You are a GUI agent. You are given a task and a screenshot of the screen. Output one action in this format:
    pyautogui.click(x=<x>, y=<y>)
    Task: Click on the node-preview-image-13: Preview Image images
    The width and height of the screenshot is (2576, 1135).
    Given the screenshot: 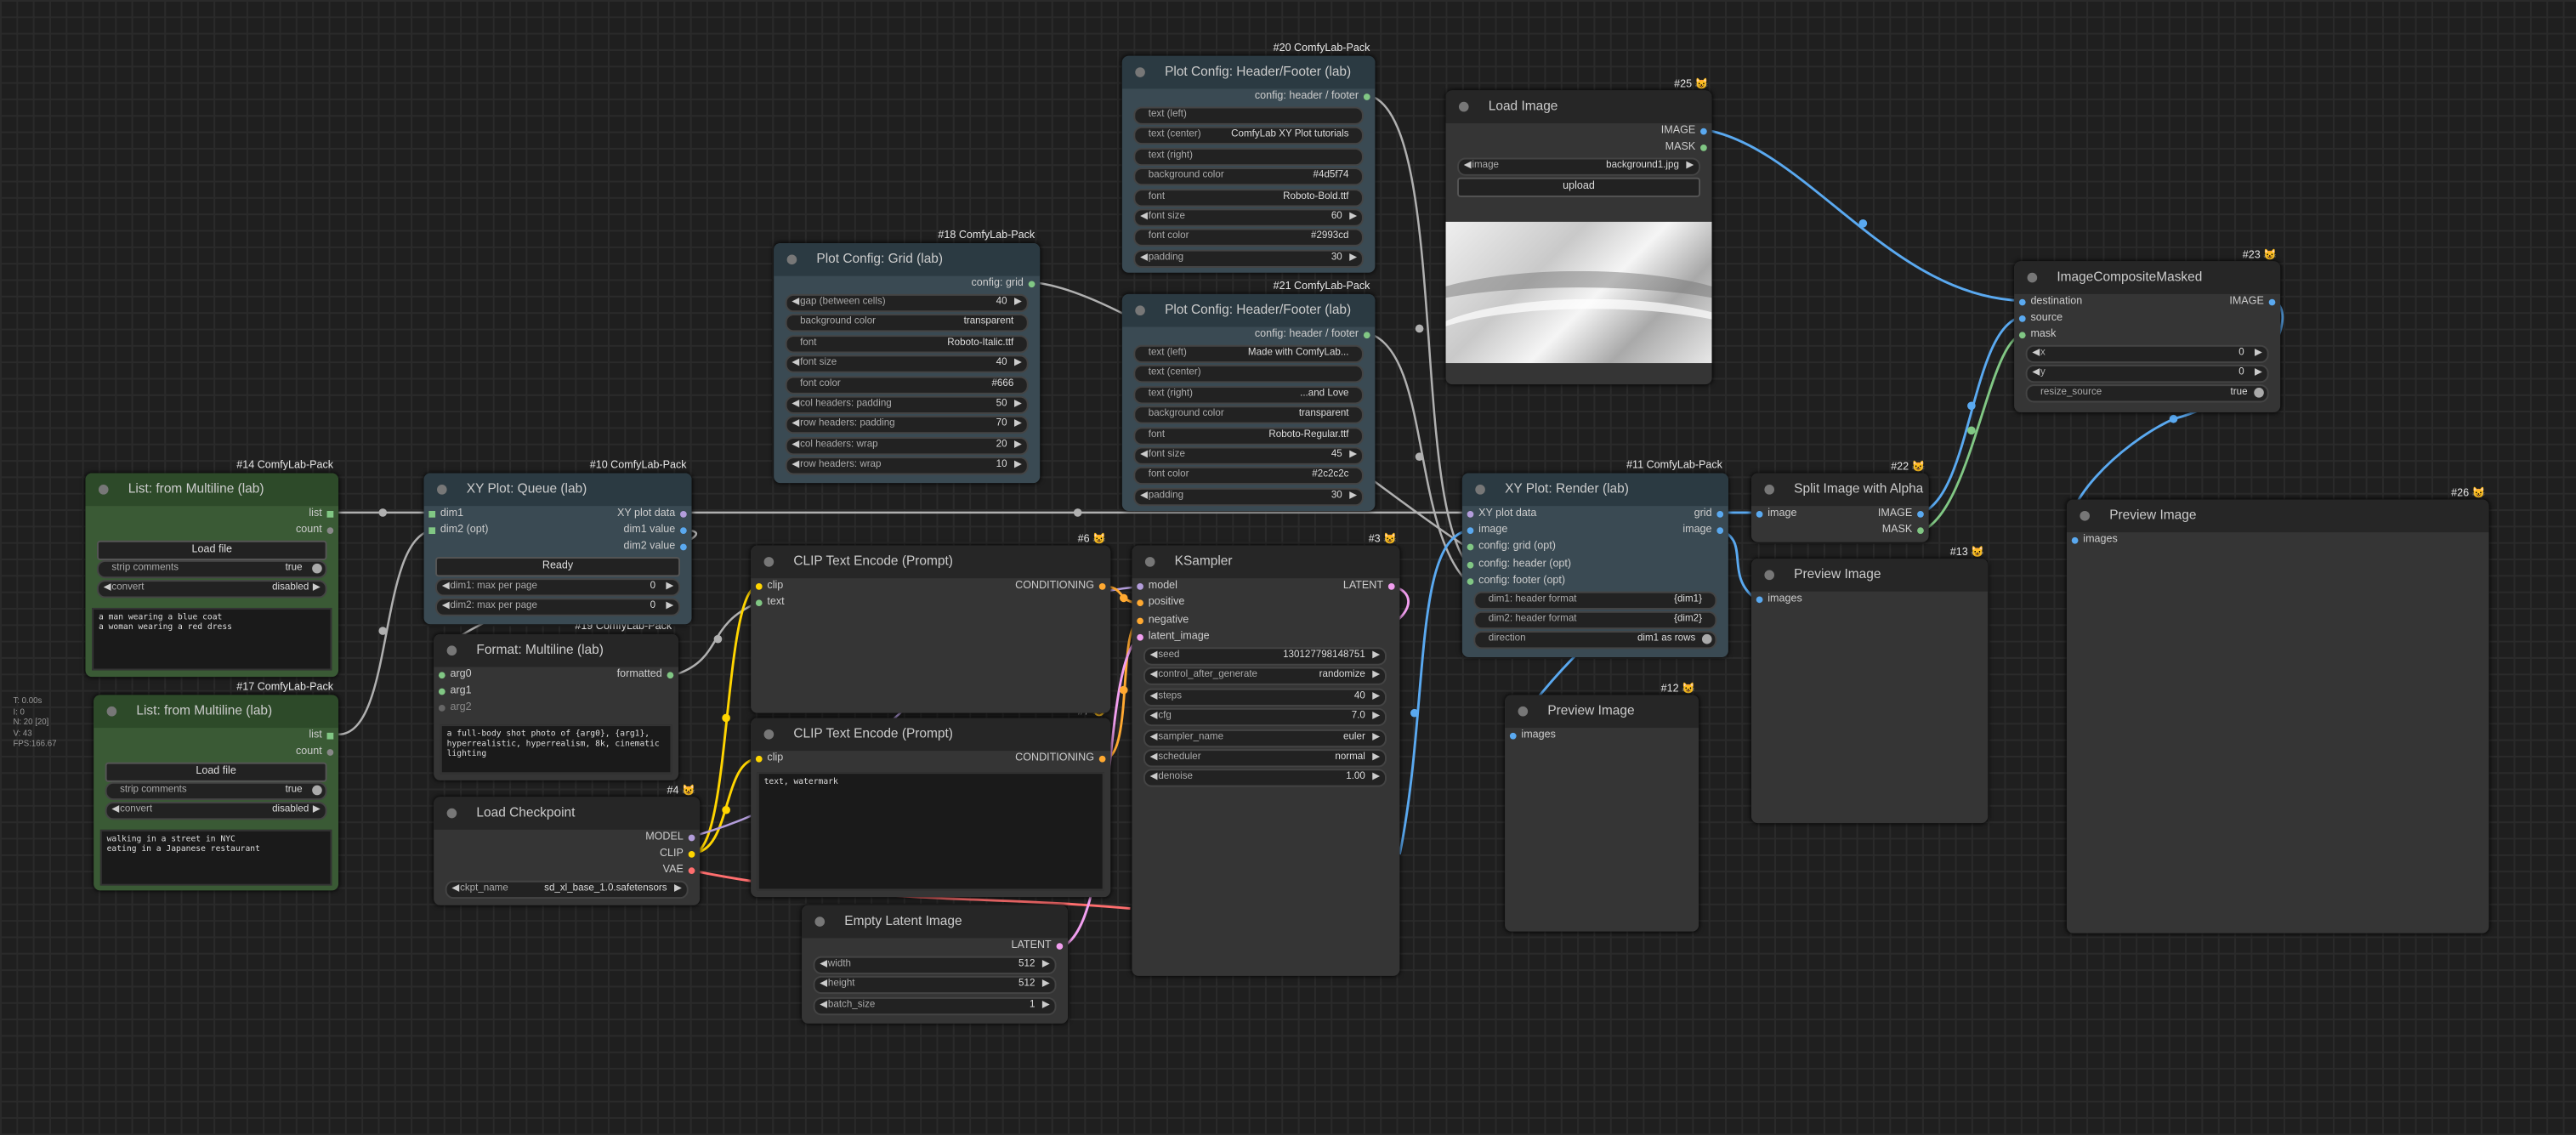 What is the action you would take?
    pyautogui.click(x=1869, y=691)
    